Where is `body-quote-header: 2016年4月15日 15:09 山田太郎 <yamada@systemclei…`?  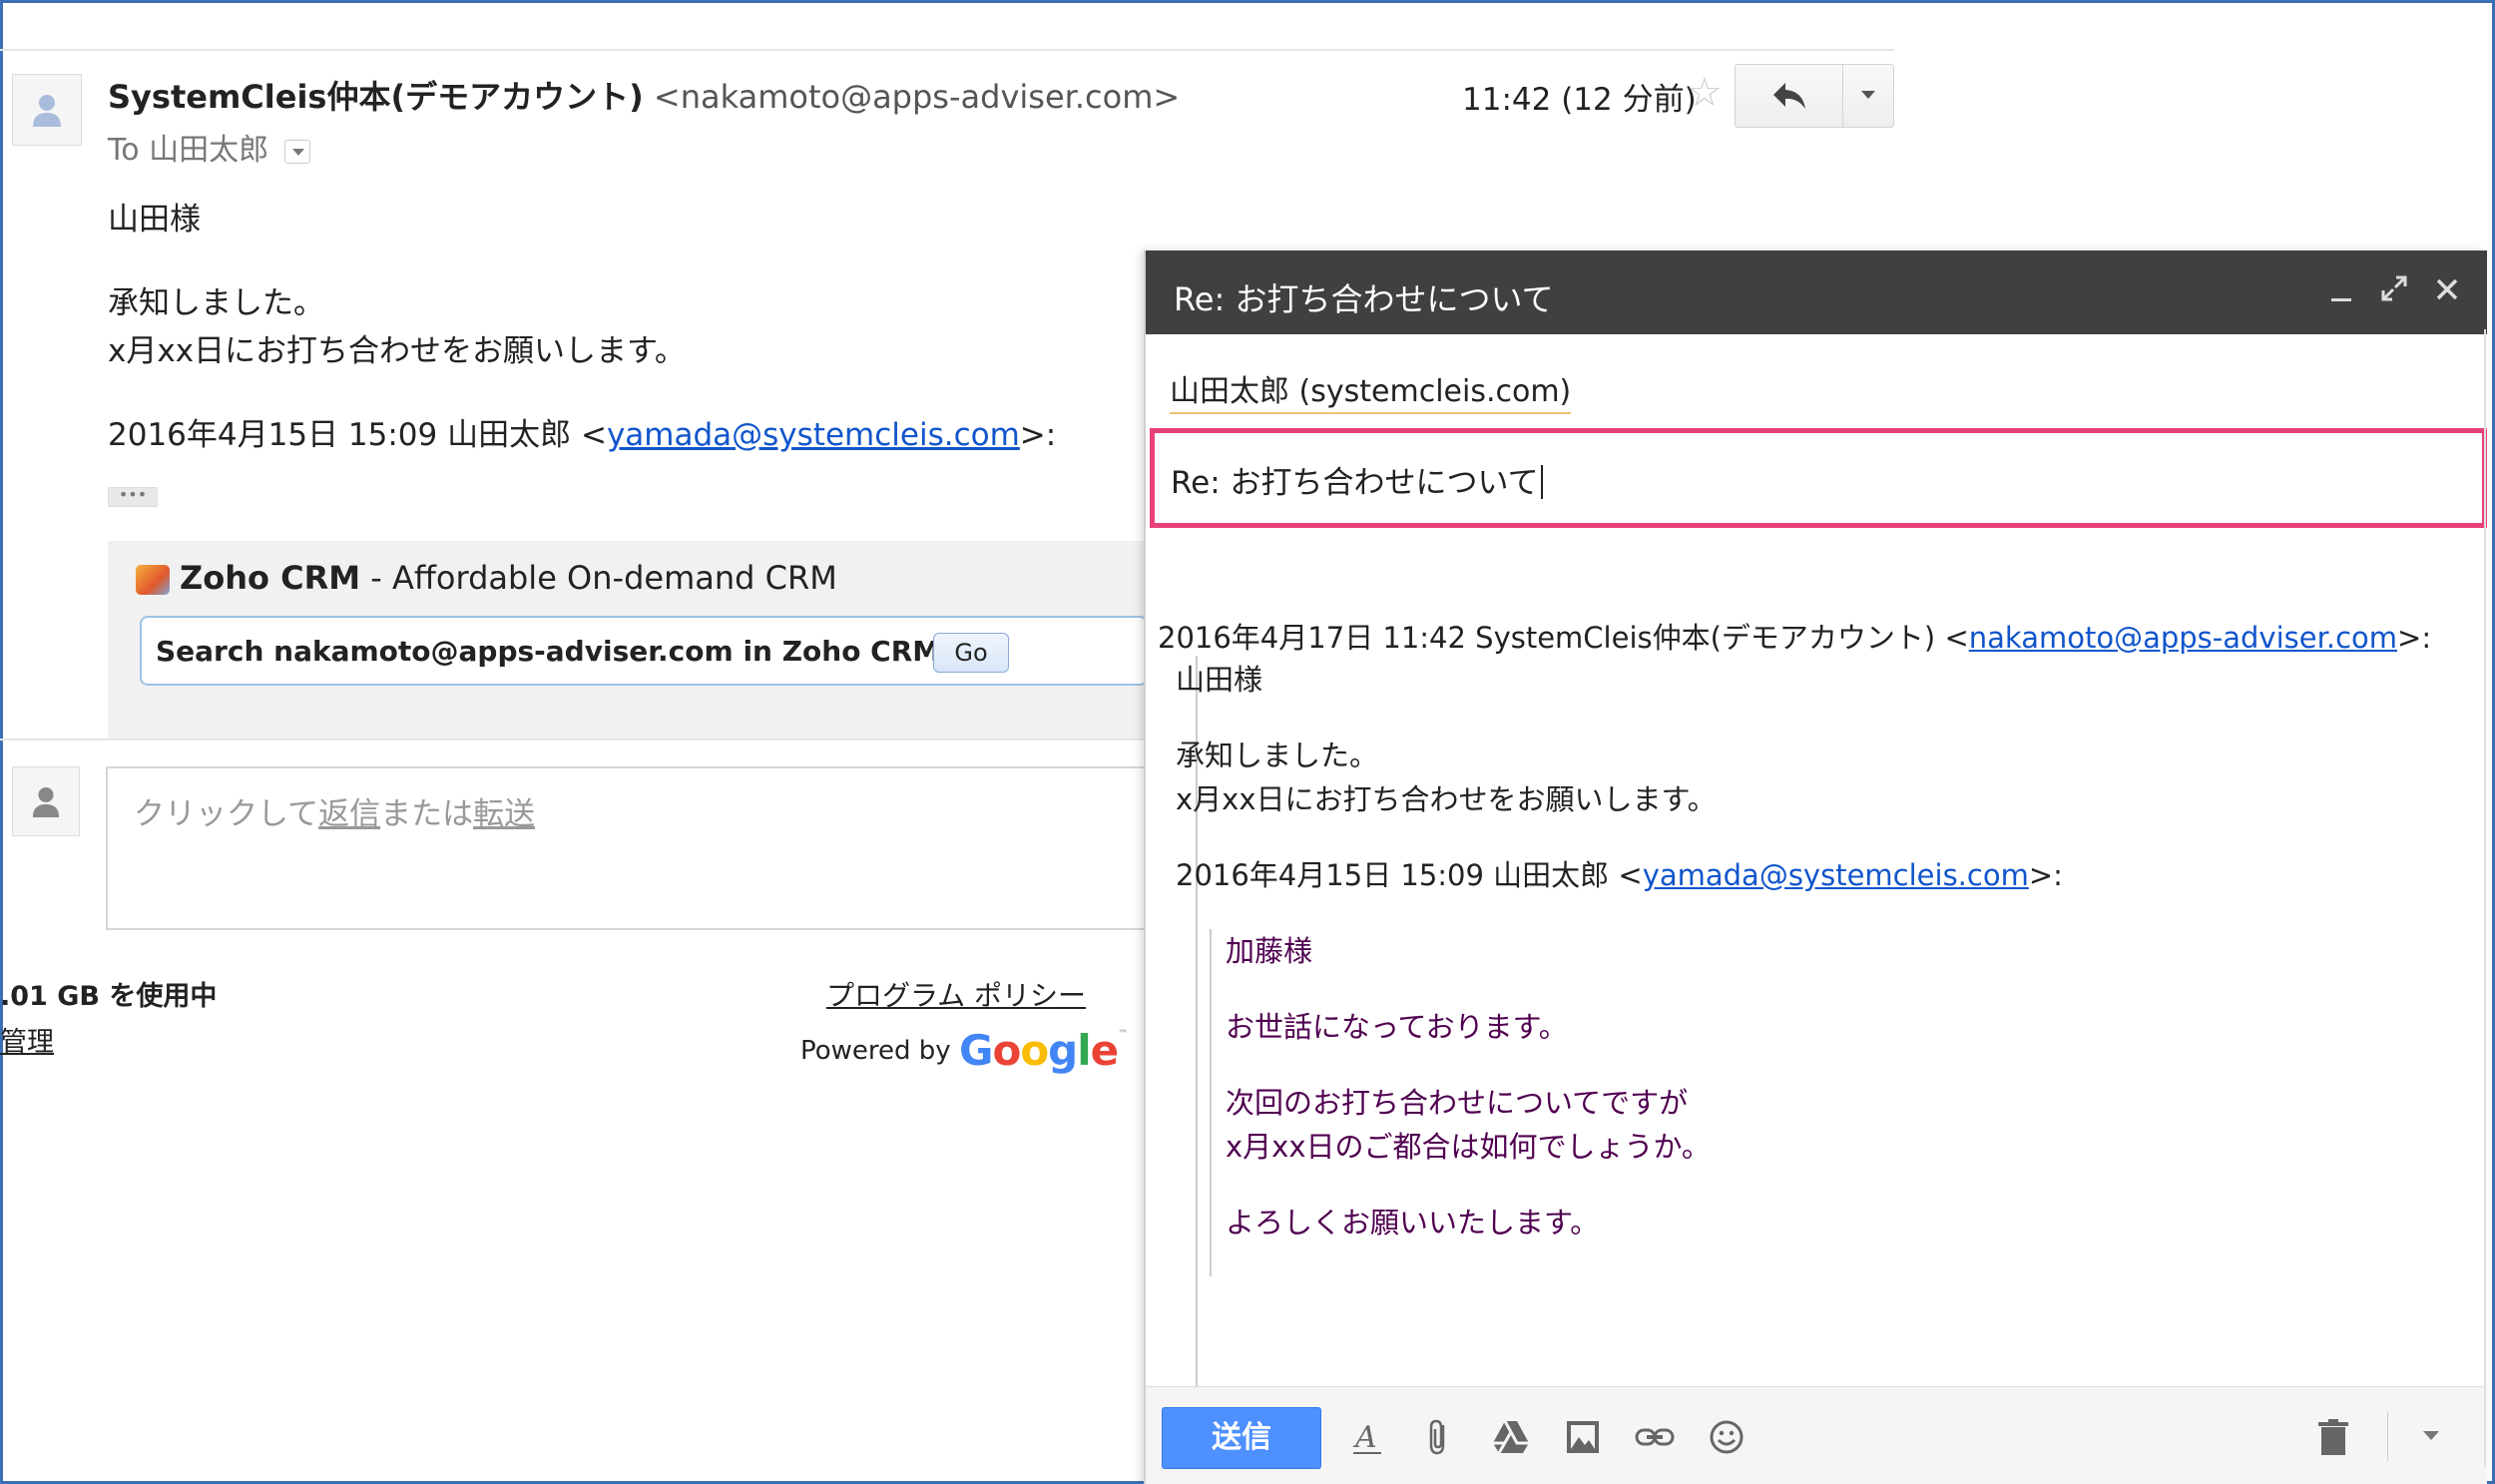
body-quote-header: 2016年4月15日 15:09 山田太郎 <yamada@systemclei… is located at coordinates (582, 435).